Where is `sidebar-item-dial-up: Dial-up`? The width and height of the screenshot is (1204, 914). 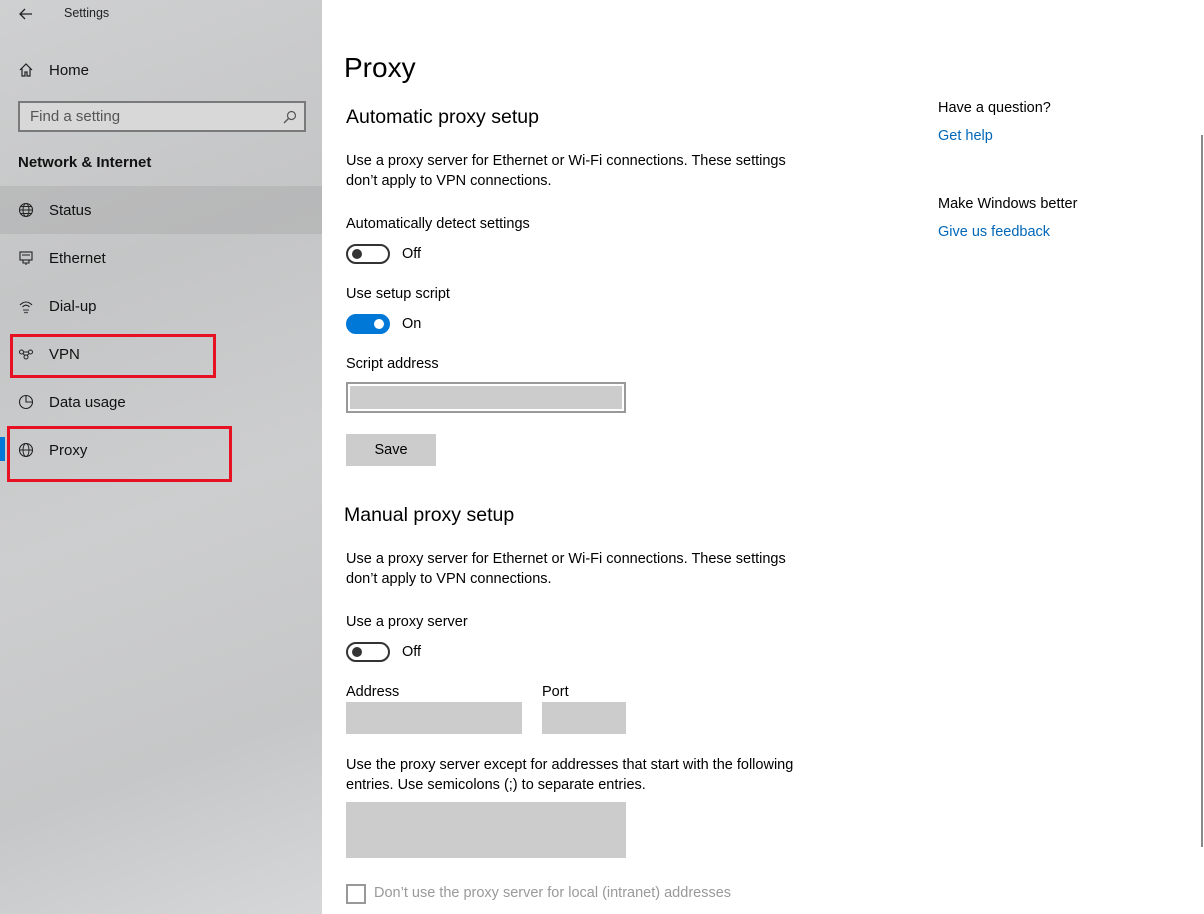 sidebar-item-dial-up: Dial-up is located at coordinates (161, 306).